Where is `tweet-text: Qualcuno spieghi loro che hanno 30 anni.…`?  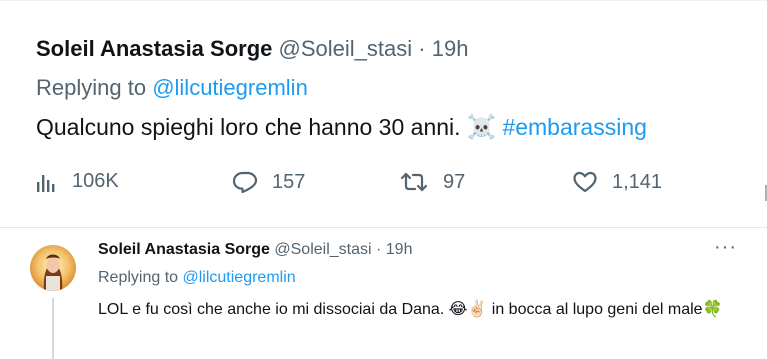 tweet-text: Qualcuno spieghi loro che hanno 30 anni.… is located at coordinates (341, 127).